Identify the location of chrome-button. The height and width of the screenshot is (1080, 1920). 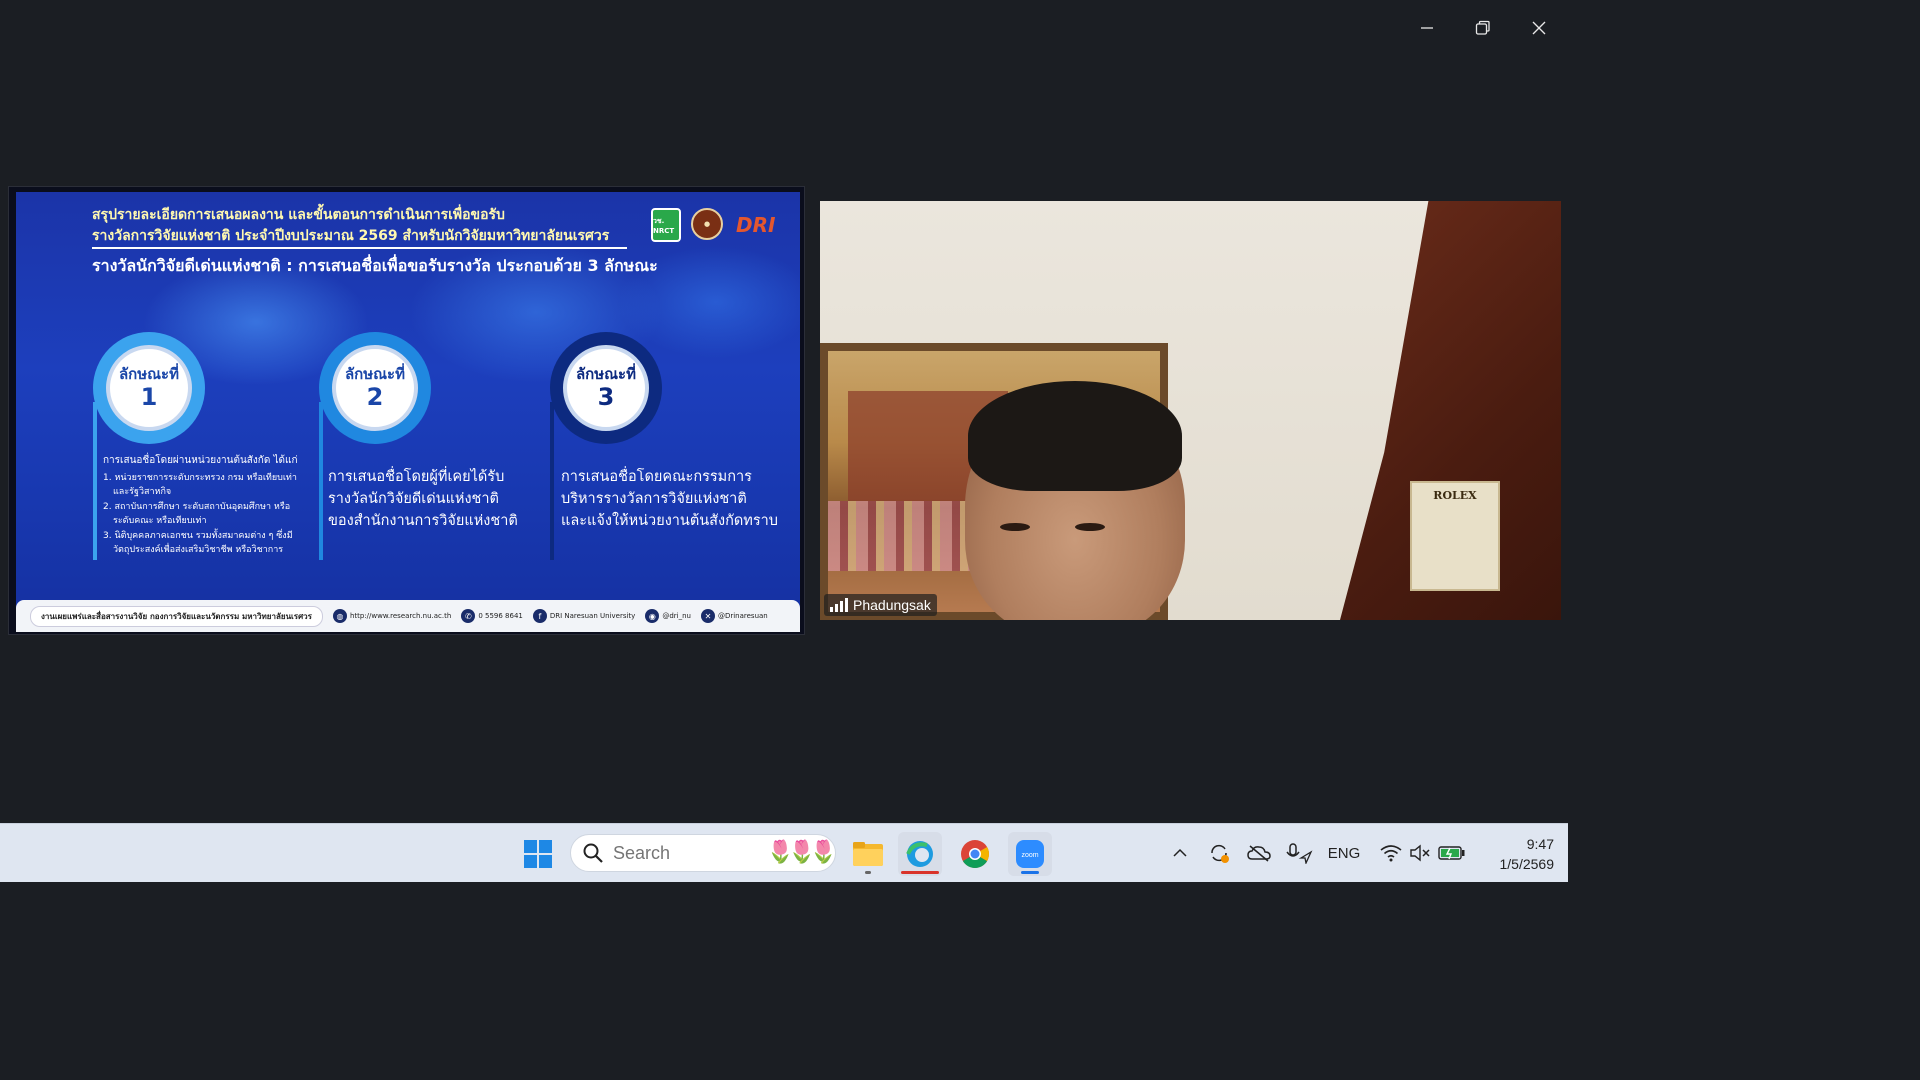
(975, 854).